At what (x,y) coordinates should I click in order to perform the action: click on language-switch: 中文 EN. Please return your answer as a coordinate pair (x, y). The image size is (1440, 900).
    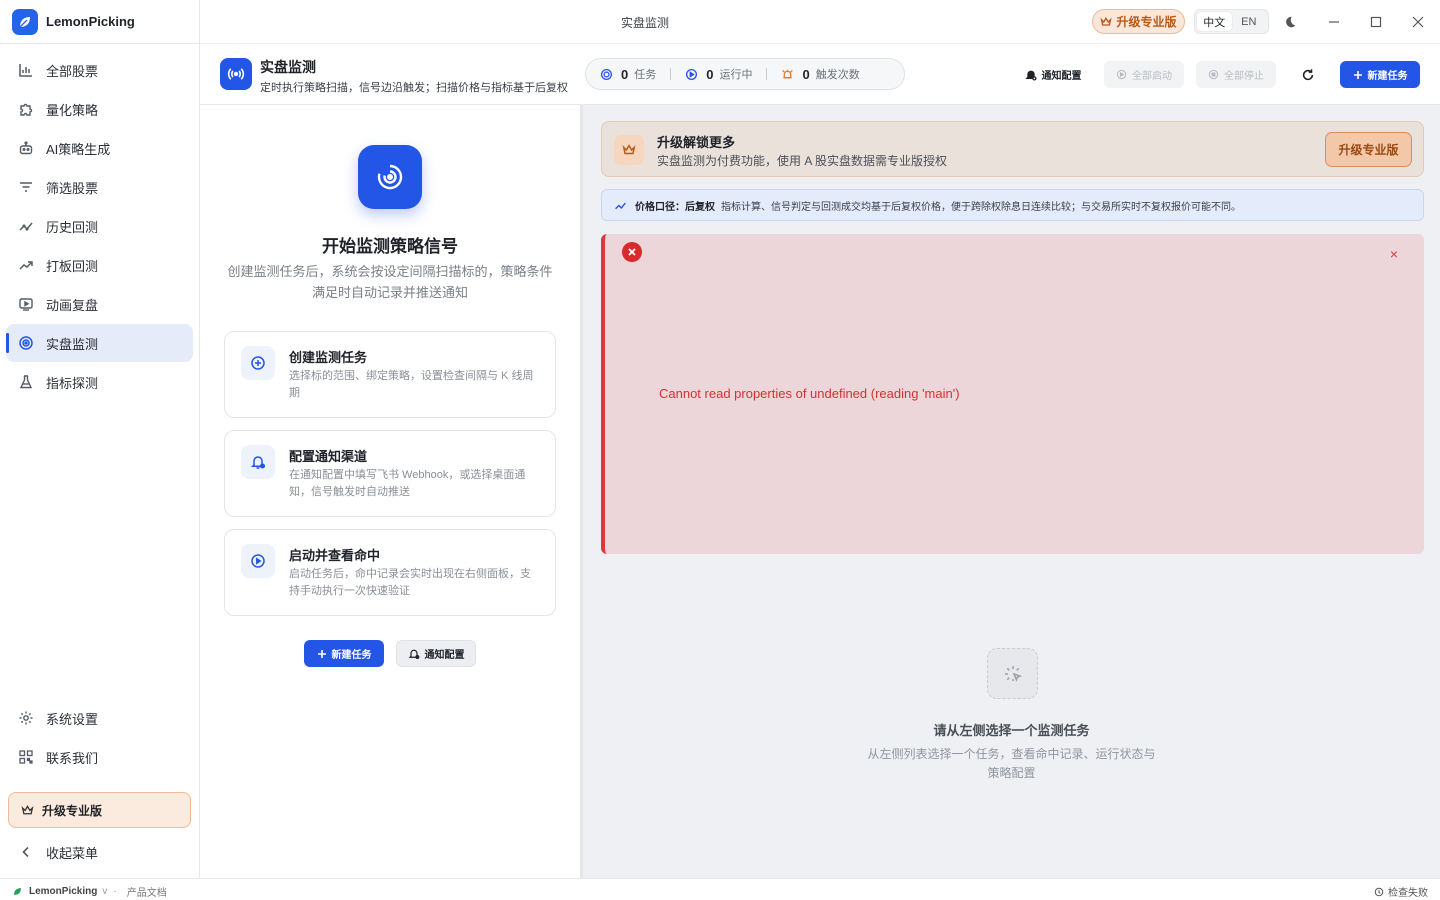
    Looking at the image, I should click on (1231, 21).